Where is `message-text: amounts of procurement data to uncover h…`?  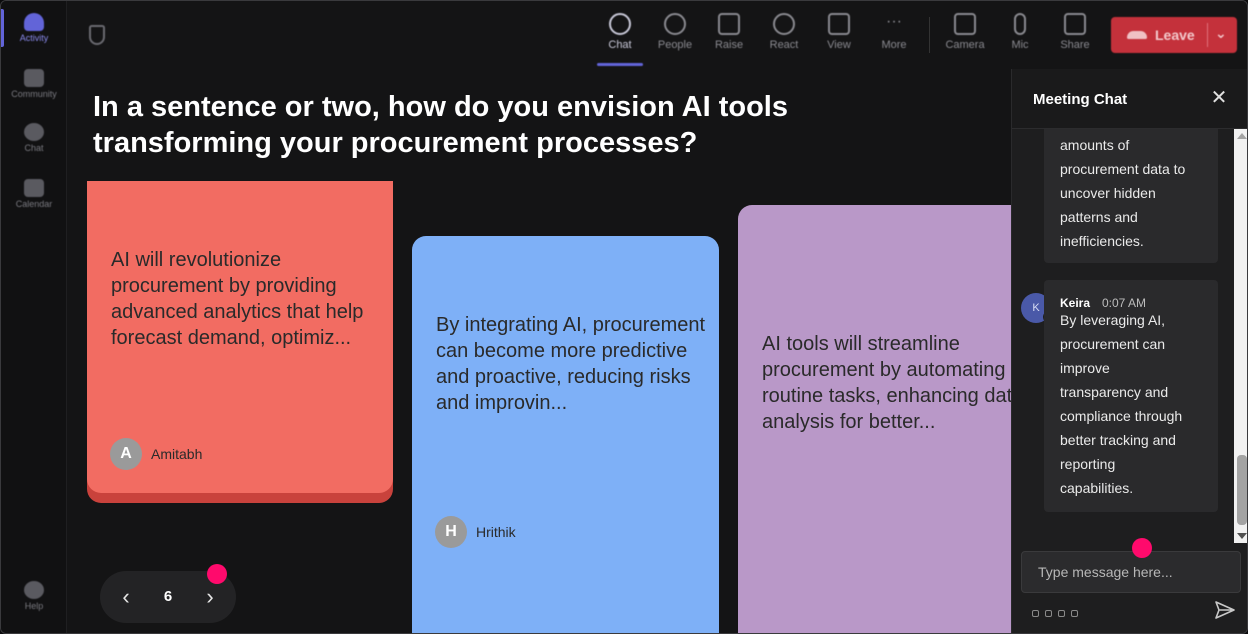
message-text: amounts of procurement data to uncover h… is located at coordinates (1130, 193).